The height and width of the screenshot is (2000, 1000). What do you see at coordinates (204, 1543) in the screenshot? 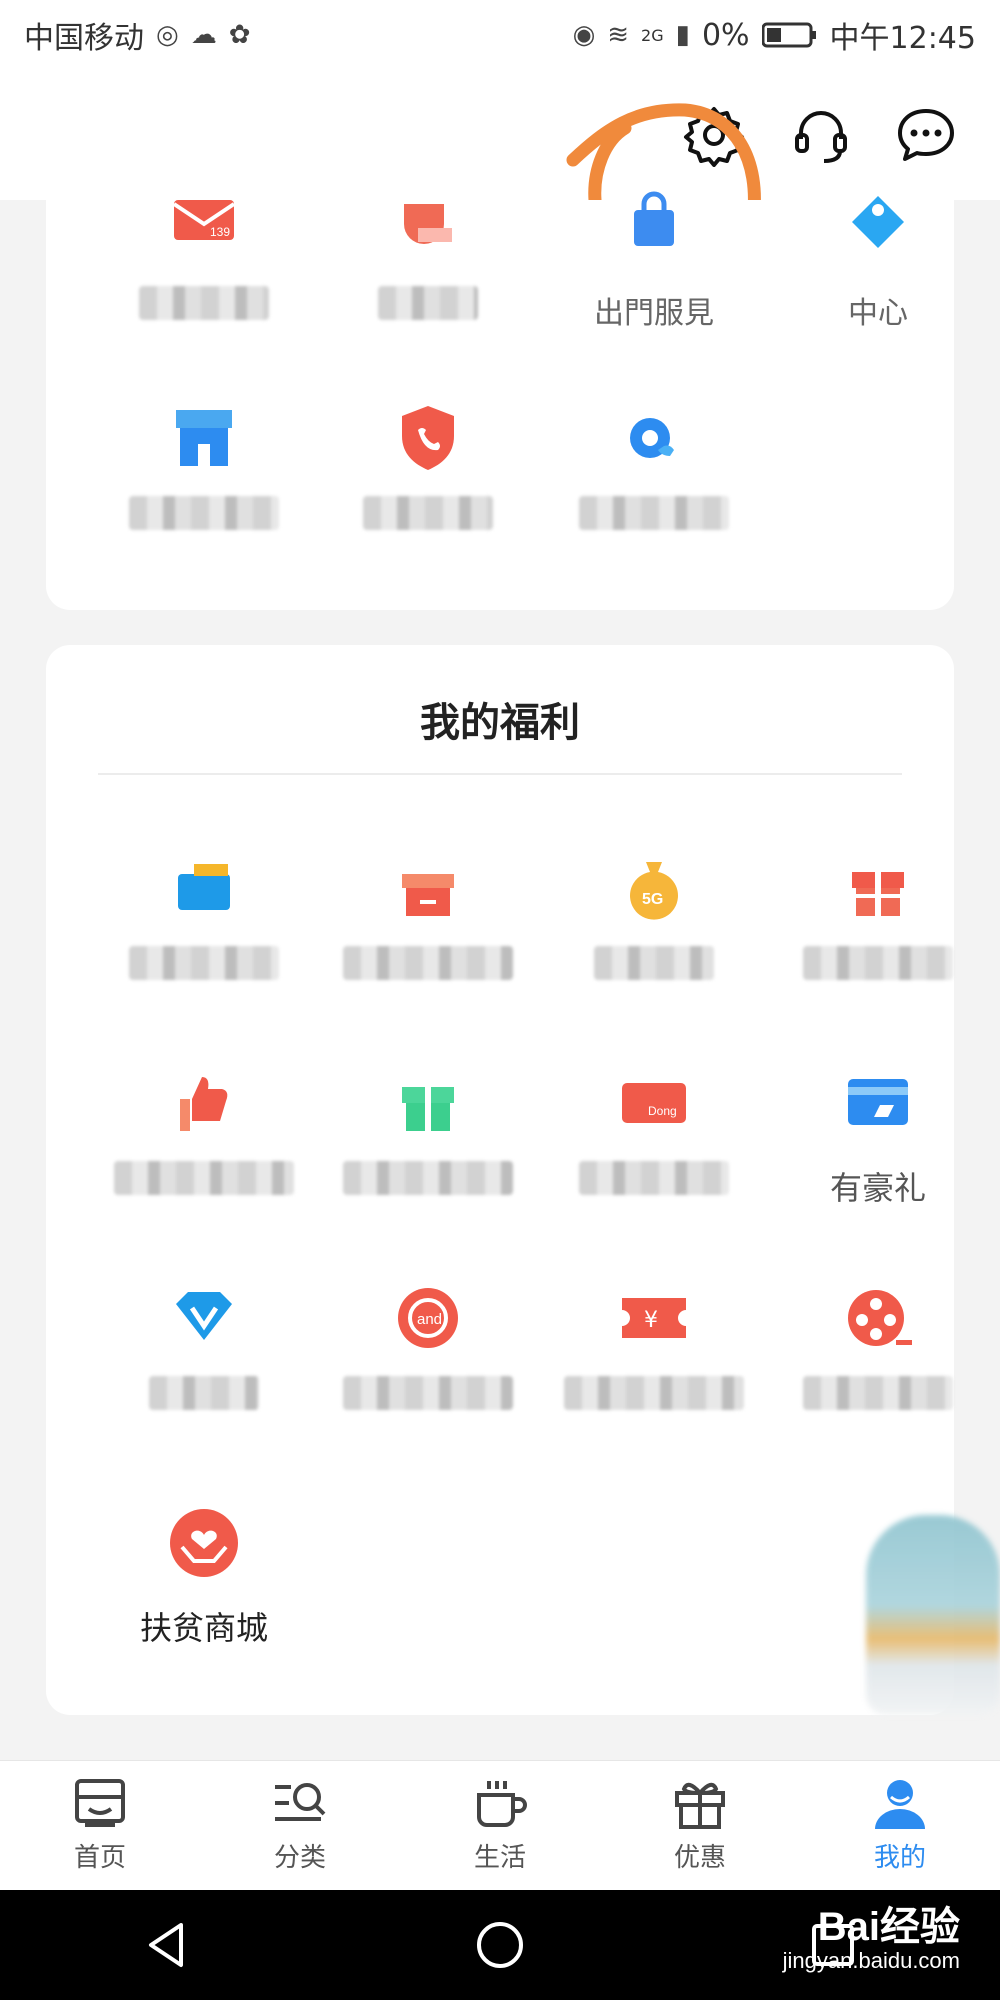
I see `poverty-aid-icon` at bounding box center [204, 1543].